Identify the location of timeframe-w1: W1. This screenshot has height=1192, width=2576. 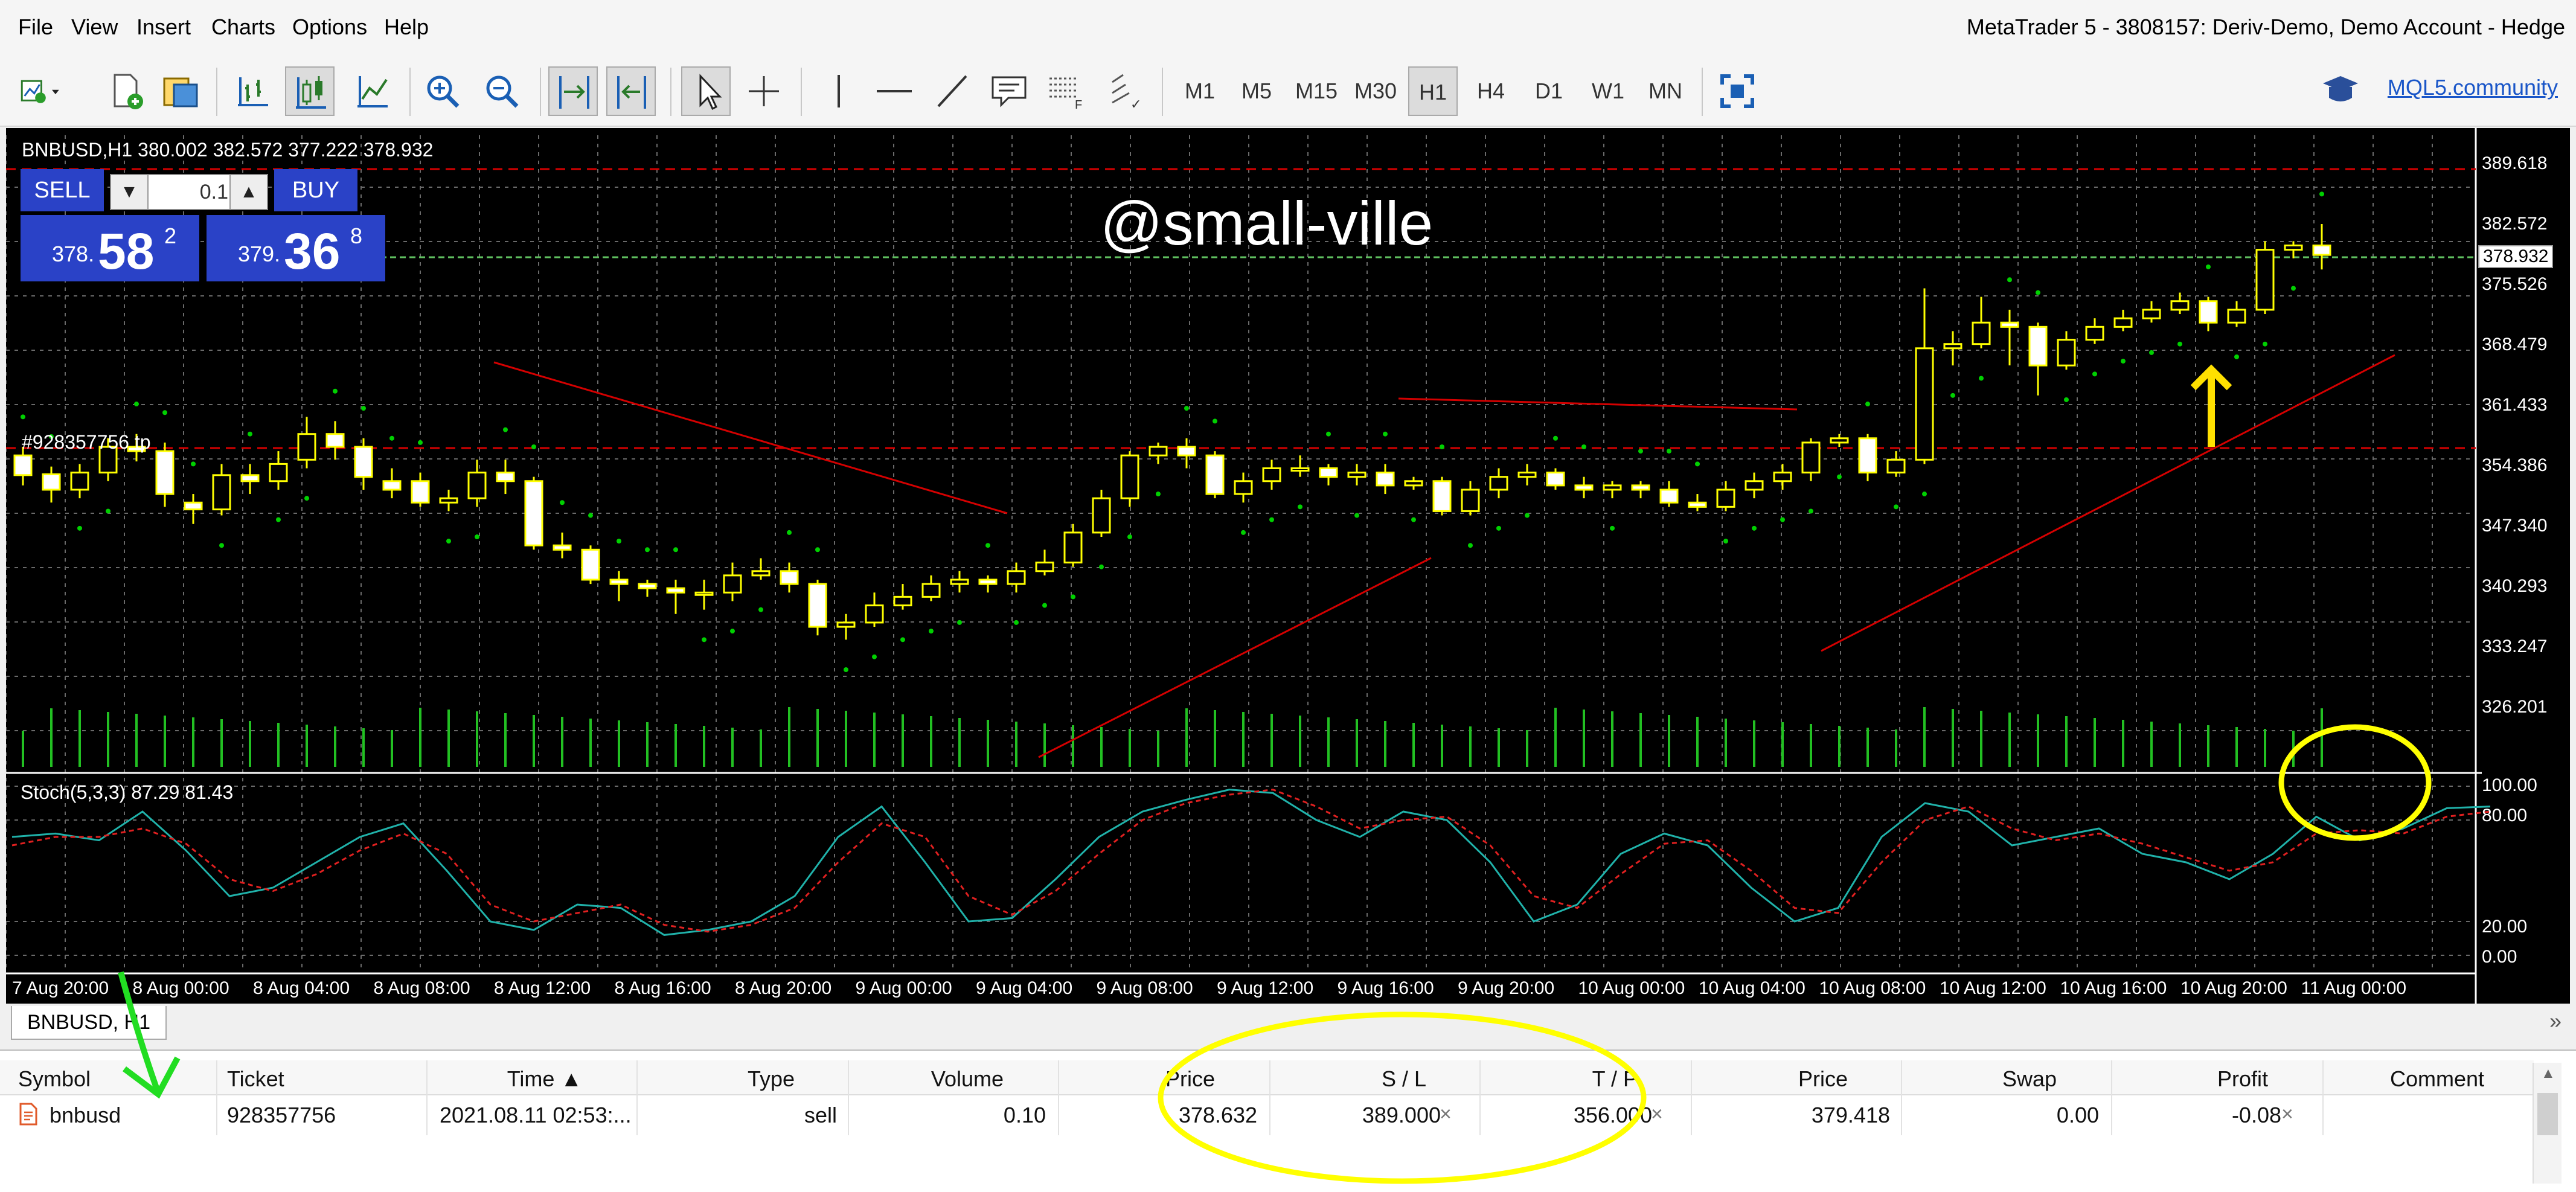
(1608, 91).